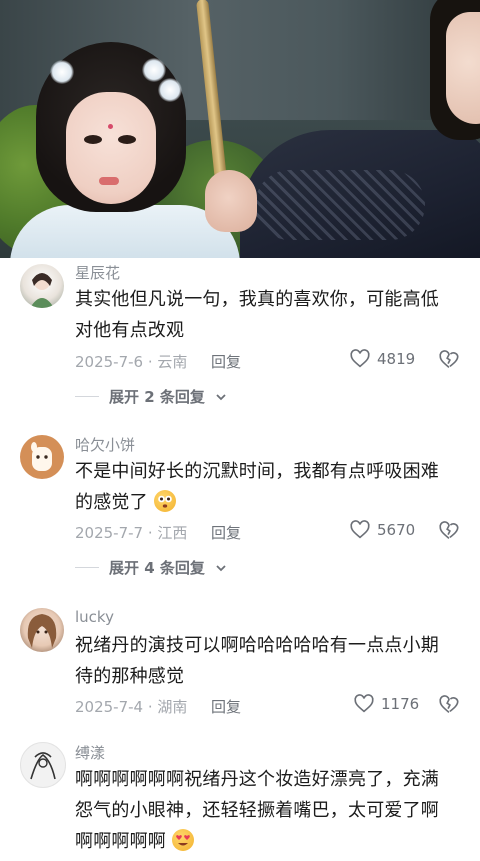  What do you see at coordinates (265, 661) in the screenshot?
I see `comment-text: 祝绪丹的演技可以啊哈哈哈哈哈有一点点小期待的那种感觉` at bounding box center [265, 661].